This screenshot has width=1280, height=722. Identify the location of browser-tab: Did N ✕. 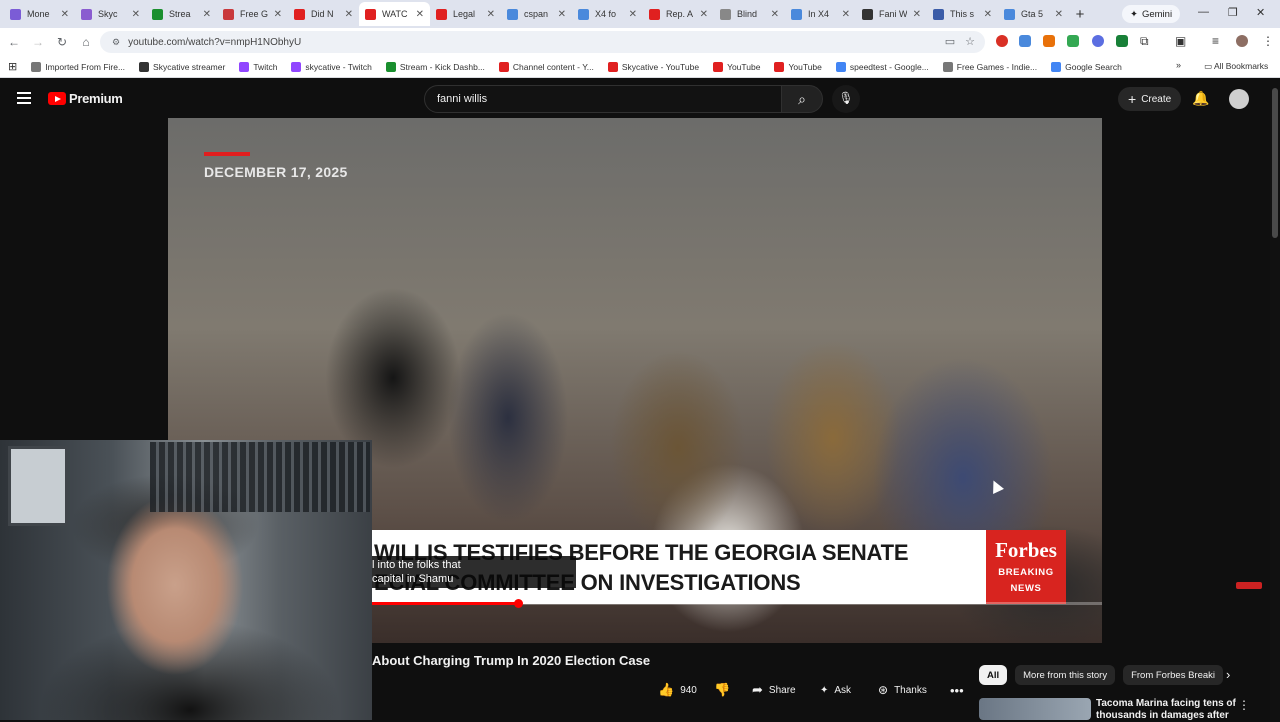
(323, 14).